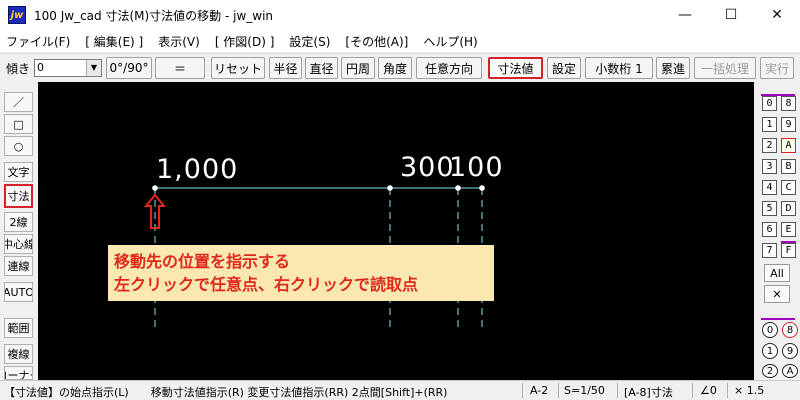 This screenshot has width=800, height=400. I want to click on instruction-callout: 移動先の位置を指示する 左クリックで任意点、右クリックで読取点, so click(301, 273).